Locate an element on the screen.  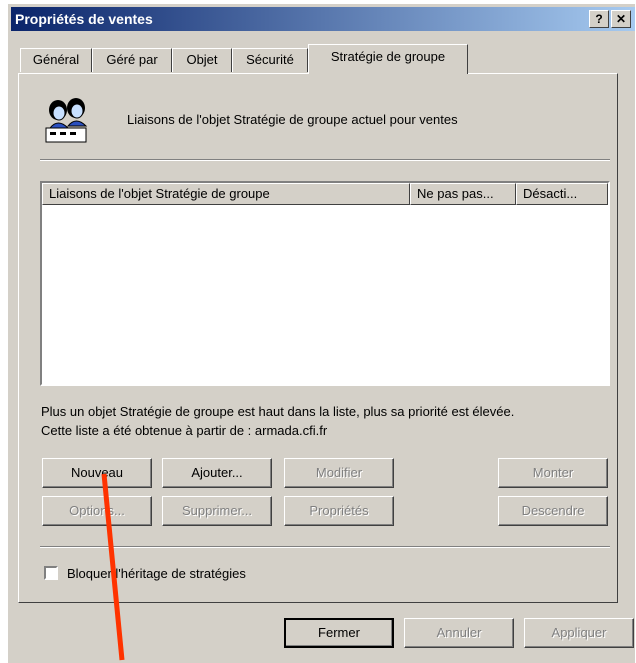
fermer-button: Fermer is located at coordinates (339, 633).